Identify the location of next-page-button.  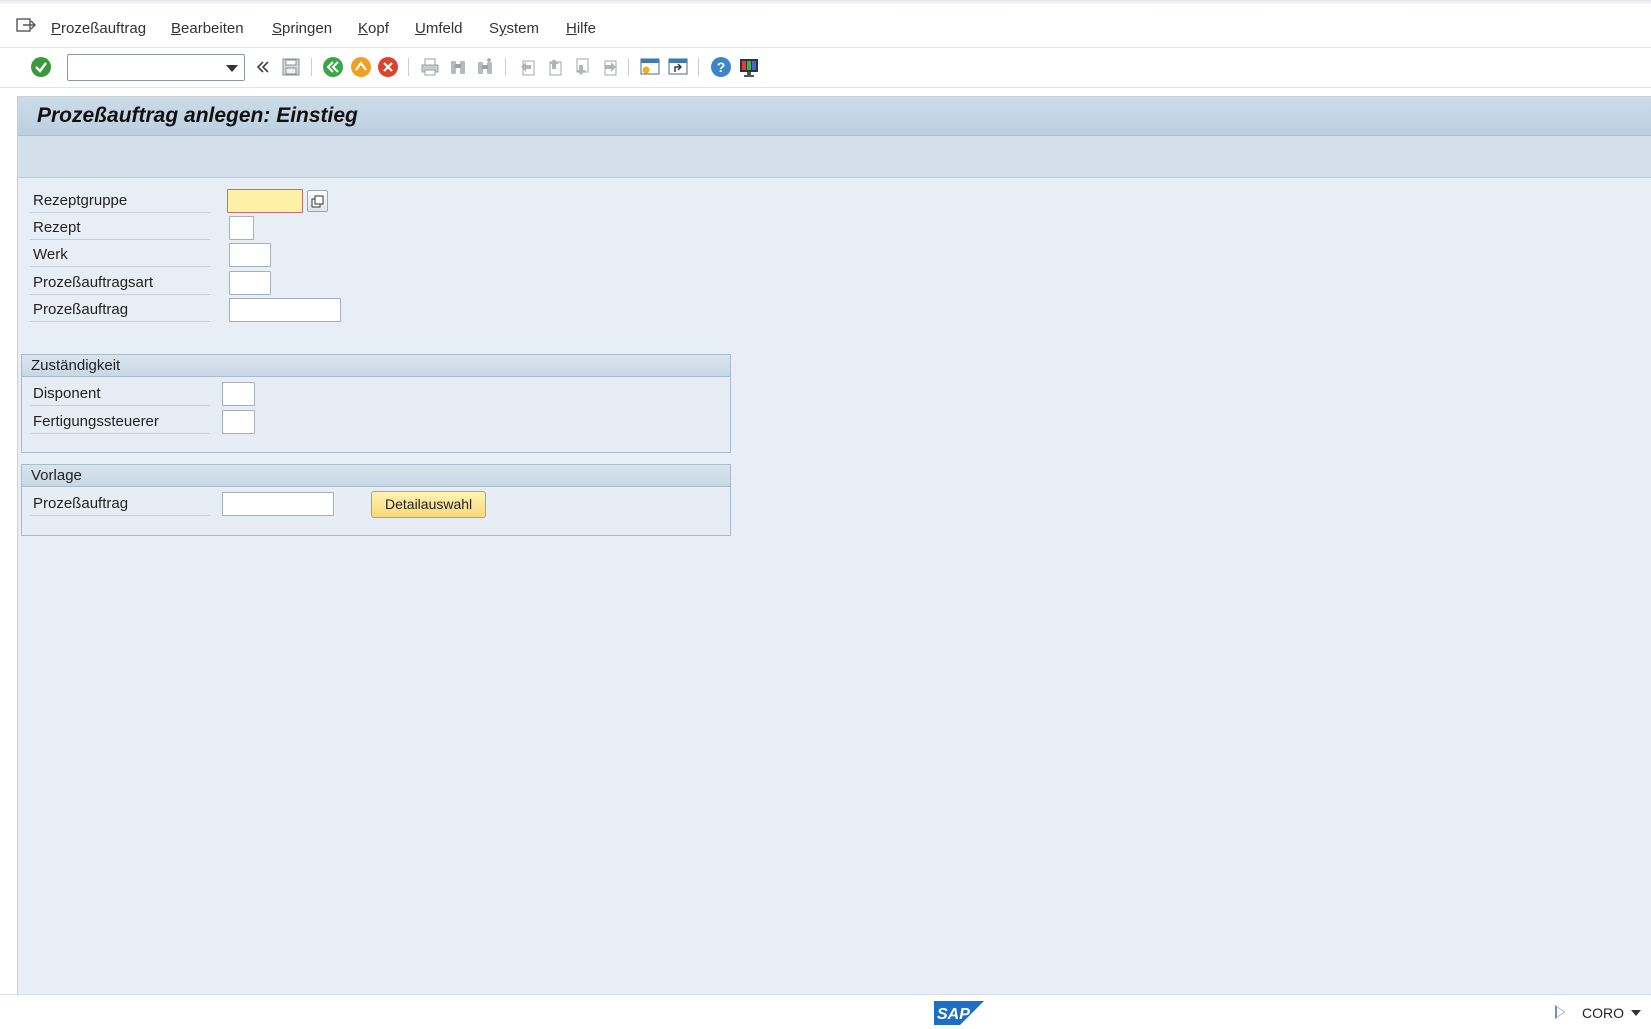
(581, 67).